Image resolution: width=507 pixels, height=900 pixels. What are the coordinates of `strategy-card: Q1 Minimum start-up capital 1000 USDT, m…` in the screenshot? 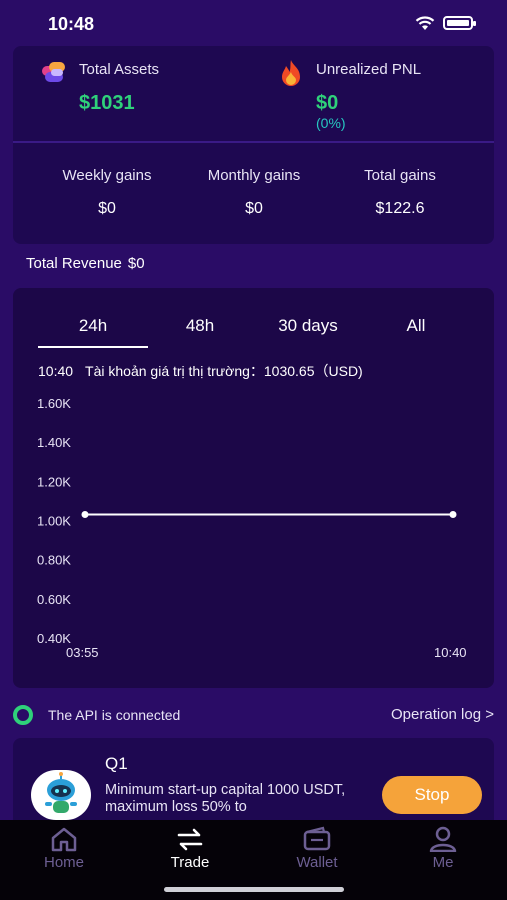 It's located at (253, 783).